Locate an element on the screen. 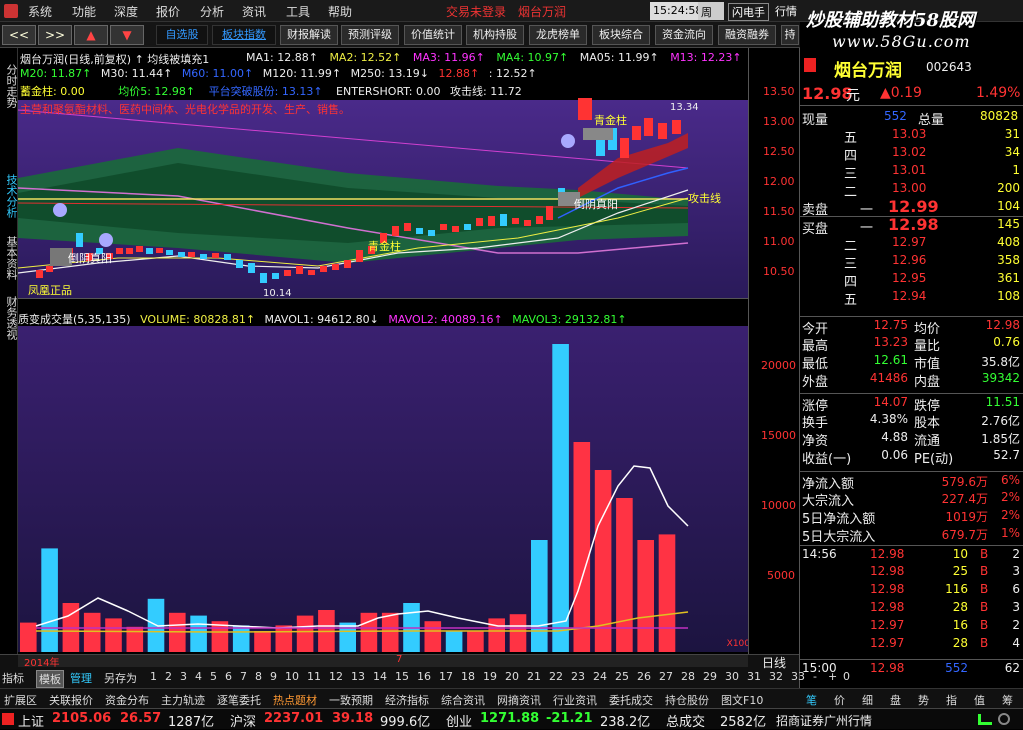 The height and width of the screenshot is (730, 1023). buy-row: 五 12.94 108 is located at coordinates (911, 298).